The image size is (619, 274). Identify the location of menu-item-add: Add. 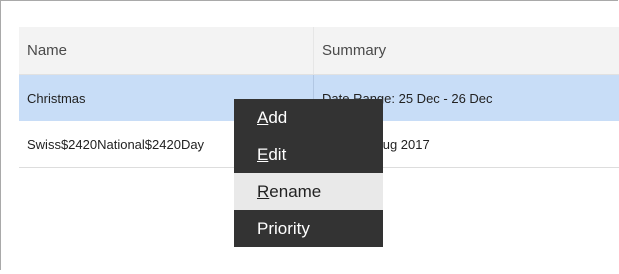
(308, 117).